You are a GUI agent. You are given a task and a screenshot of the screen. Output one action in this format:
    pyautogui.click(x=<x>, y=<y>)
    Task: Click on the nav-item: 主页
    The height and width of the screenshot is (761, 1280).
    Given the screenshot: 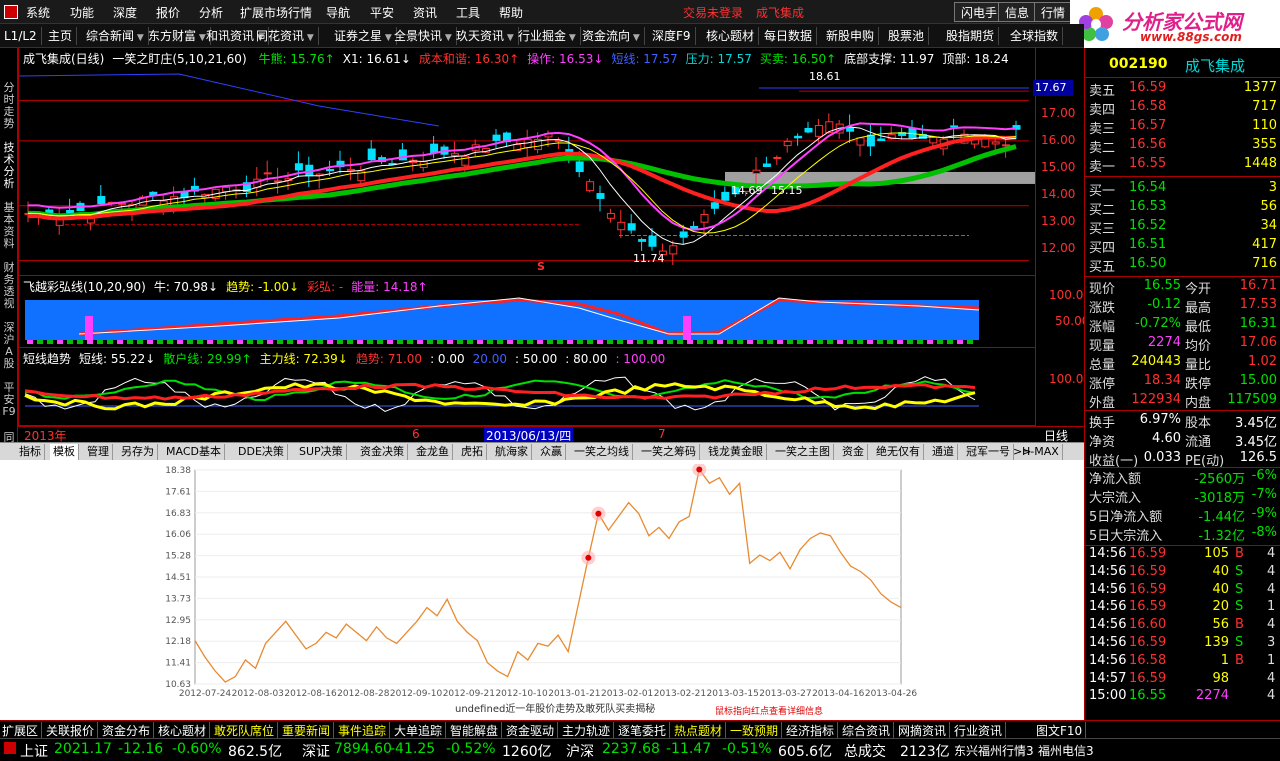 What is the action you would take?
    pyautogui.click(x=63, y=36)
    